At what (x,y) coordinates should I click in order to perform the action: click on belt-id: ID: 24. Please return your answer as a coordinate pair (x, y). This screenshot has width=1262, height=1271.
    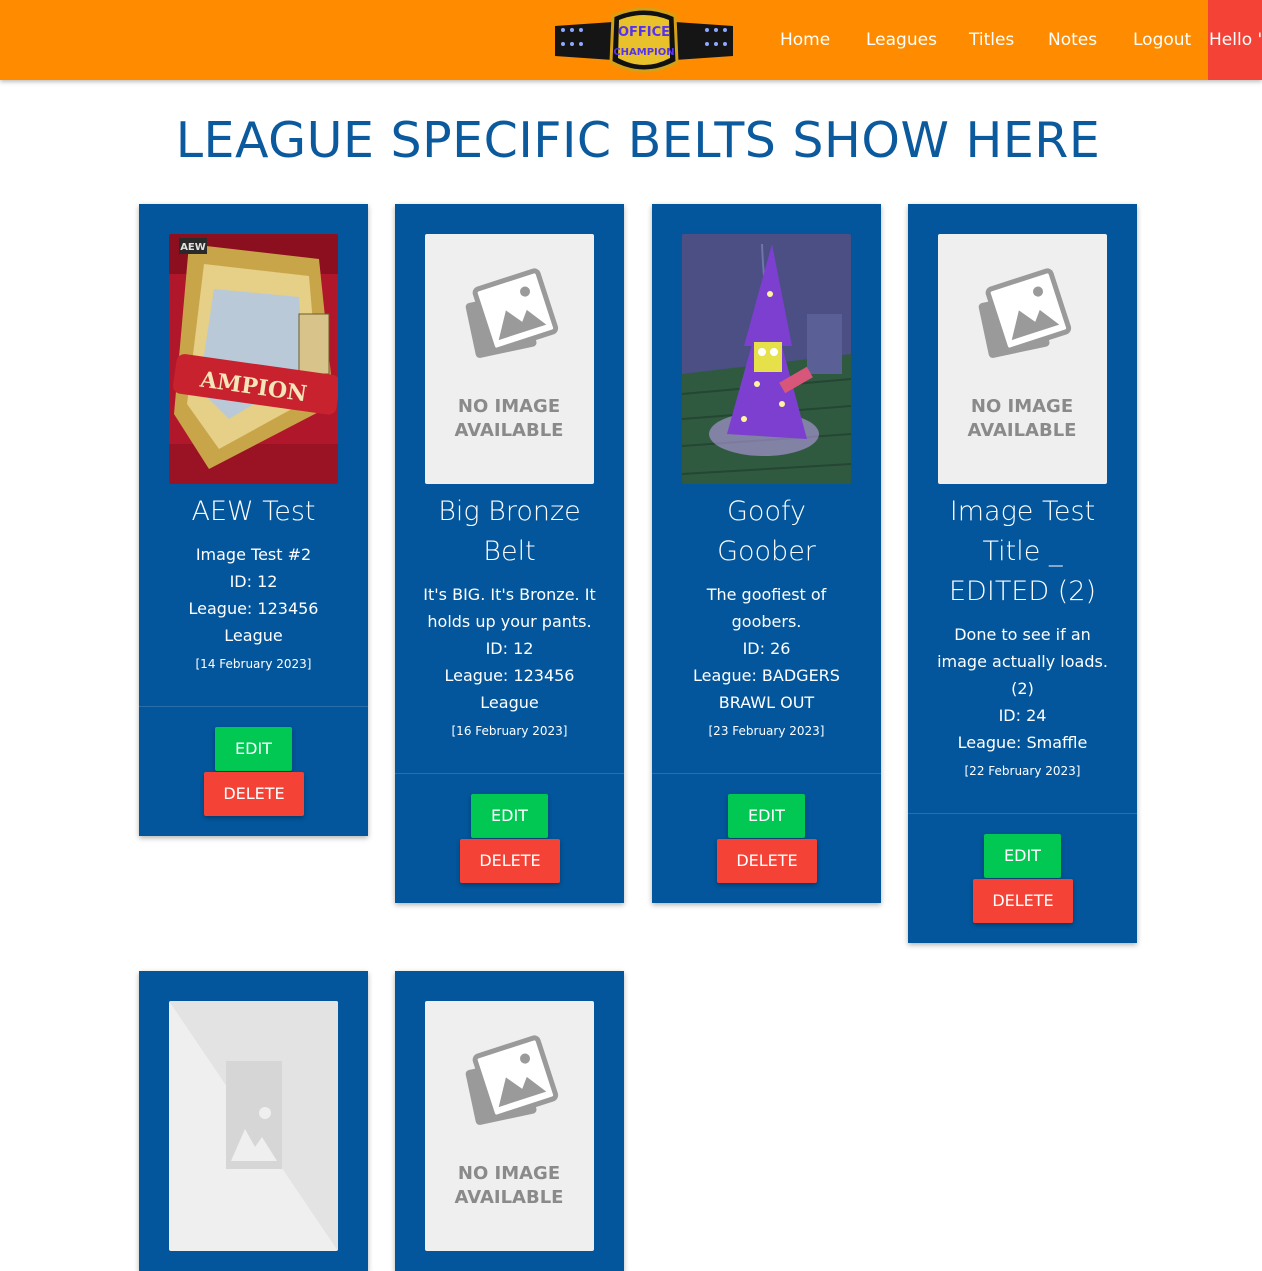
    Looking at the image, I should click on (1022, 715).